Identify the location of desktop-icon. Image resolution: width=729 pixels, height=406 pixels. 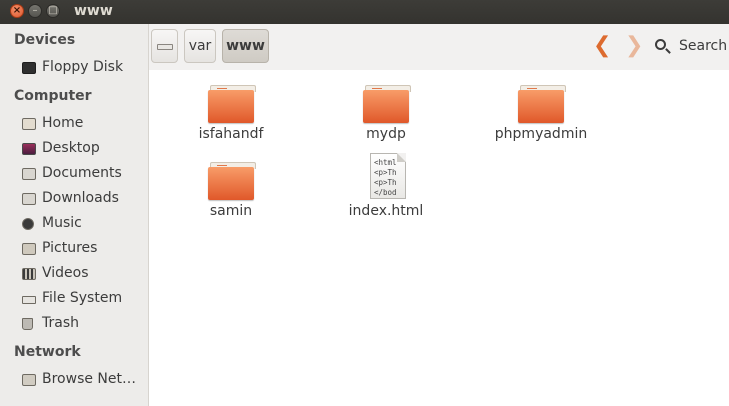
(29, 149).